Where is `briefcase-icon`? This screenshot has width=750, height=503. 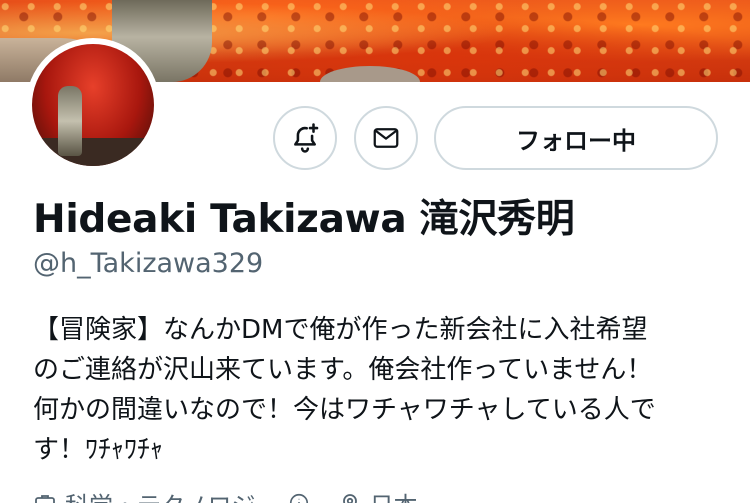
briefcase-icon is located at coordinates (45, 499).